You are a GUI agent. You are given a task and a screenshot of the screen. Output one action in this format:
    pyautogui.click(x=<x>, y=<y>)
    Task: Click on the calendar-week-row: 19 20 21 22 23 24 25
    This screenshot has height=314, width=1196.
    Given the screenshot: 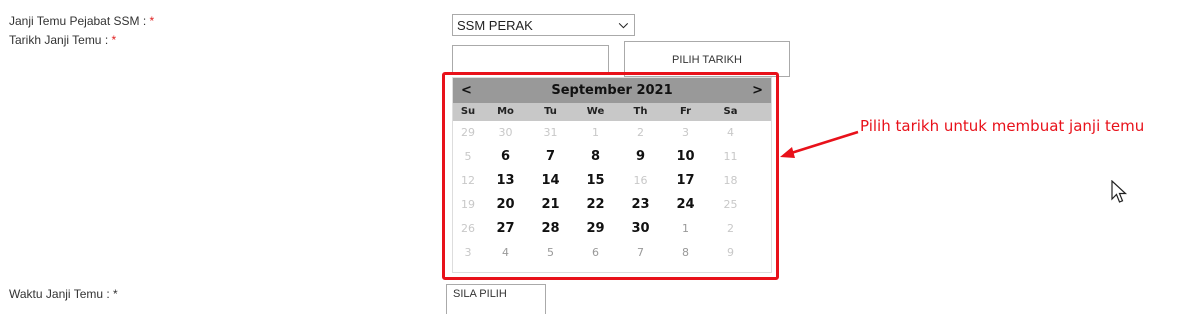 What is the action you would take?
    pyautogui.click(x=612, y=205)
    